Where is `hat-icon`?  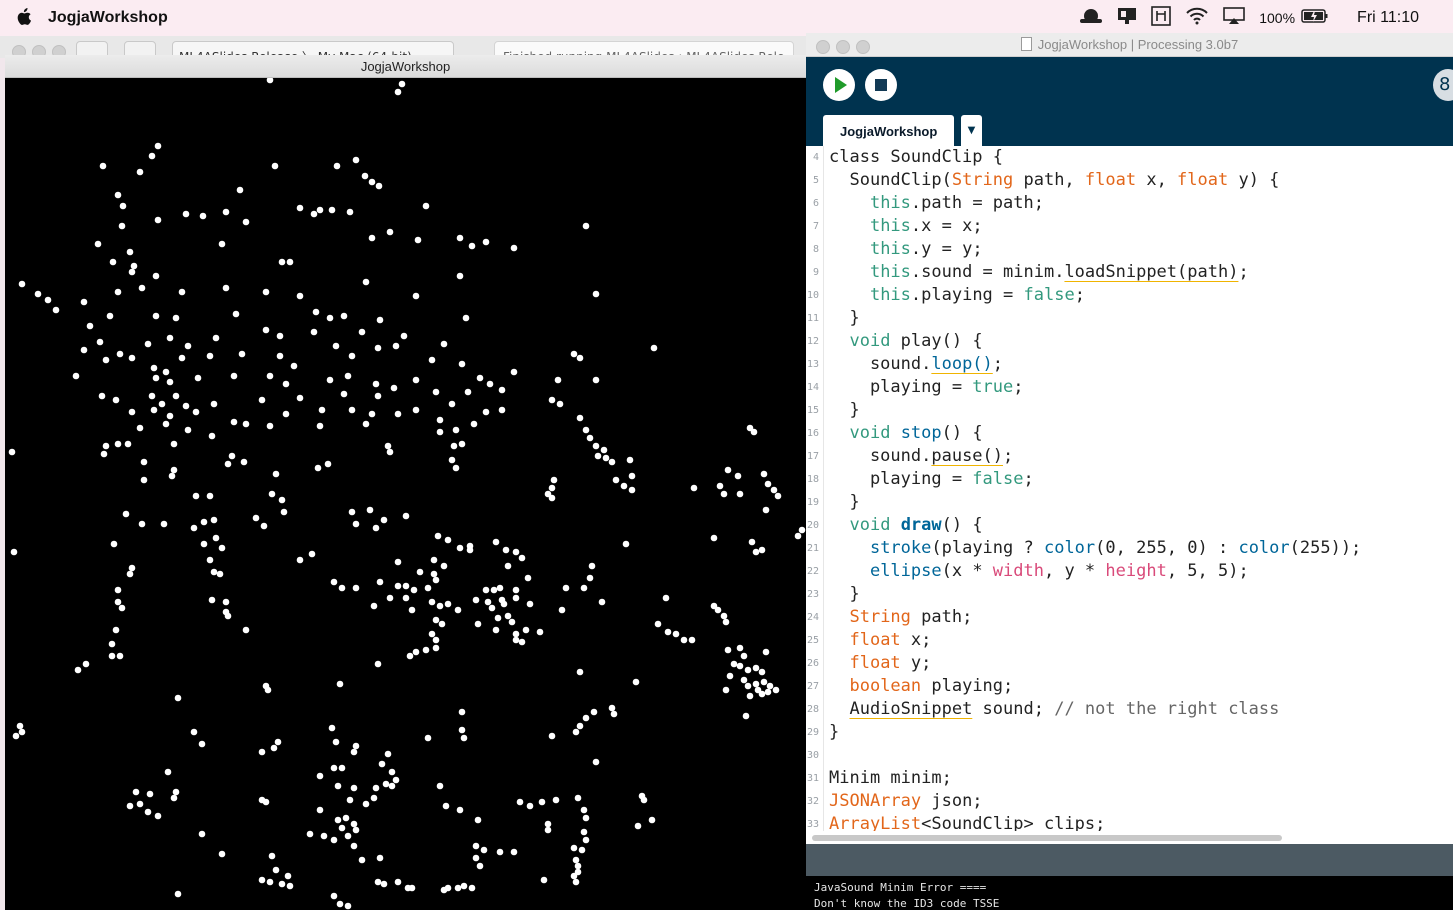 hat-icon is located at coordinates (1091, 18).